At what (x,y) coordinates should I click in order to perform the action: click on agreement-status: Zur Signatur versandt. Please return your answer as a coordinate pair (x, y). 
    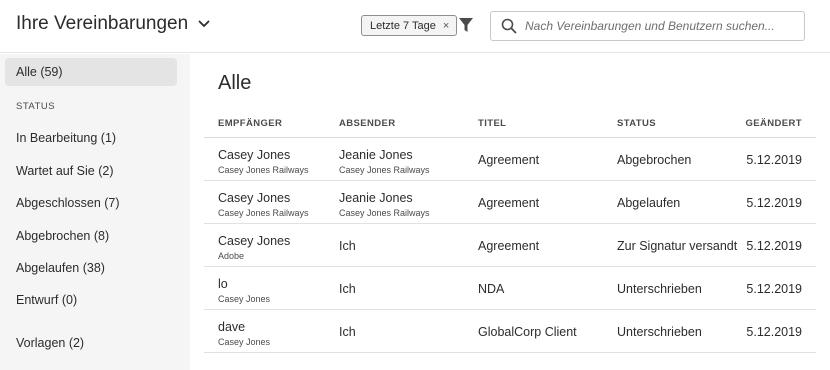
    Looking at the image, I should click on (677, 246).